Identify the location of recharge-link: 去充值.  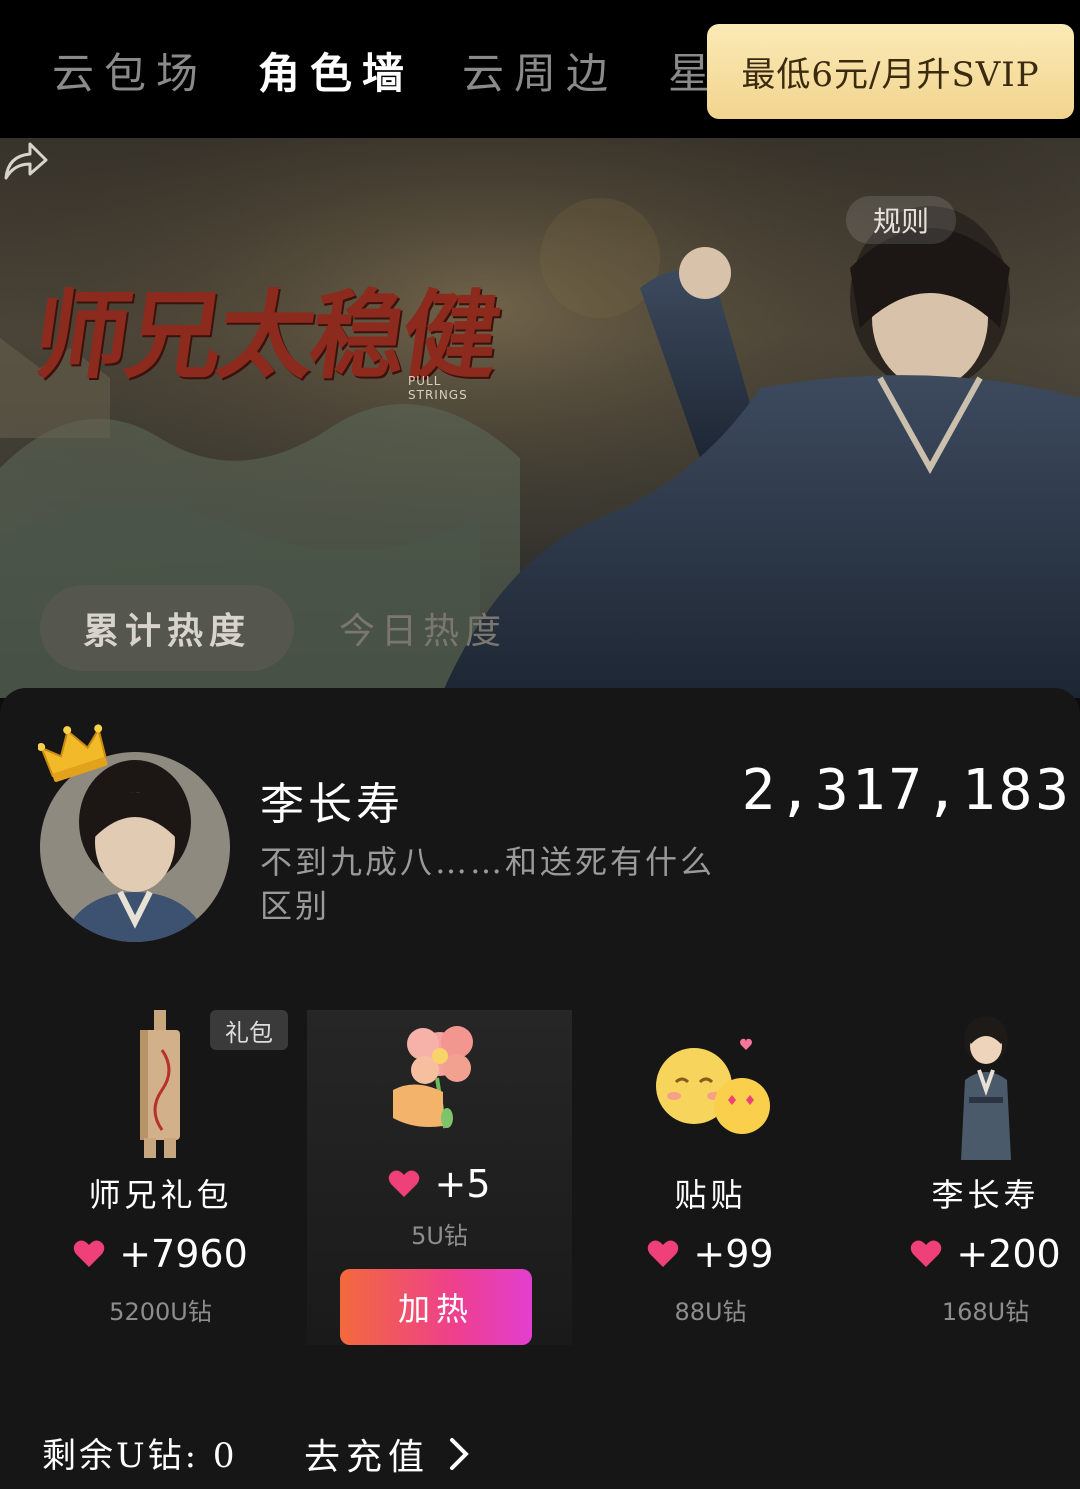
(389, 1454).